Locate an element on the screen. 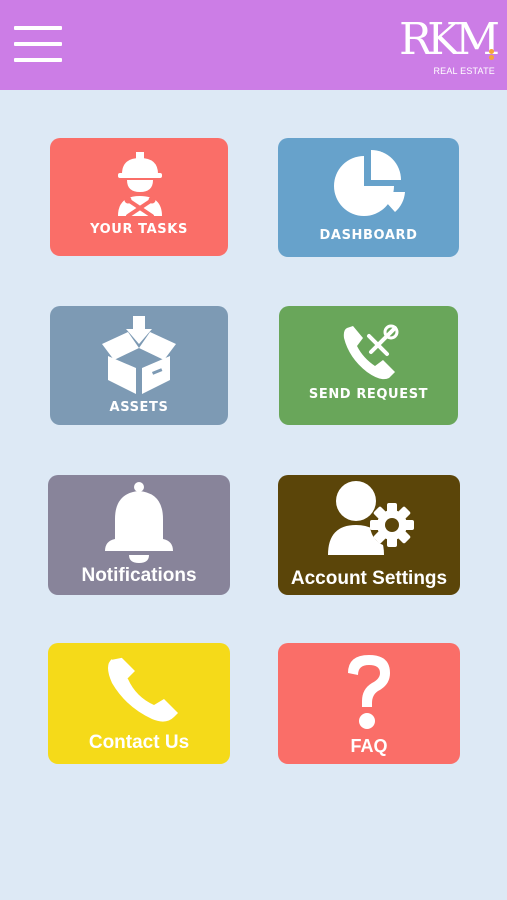  contact-us-button: Contact Us is located at coordinates (139, 703).